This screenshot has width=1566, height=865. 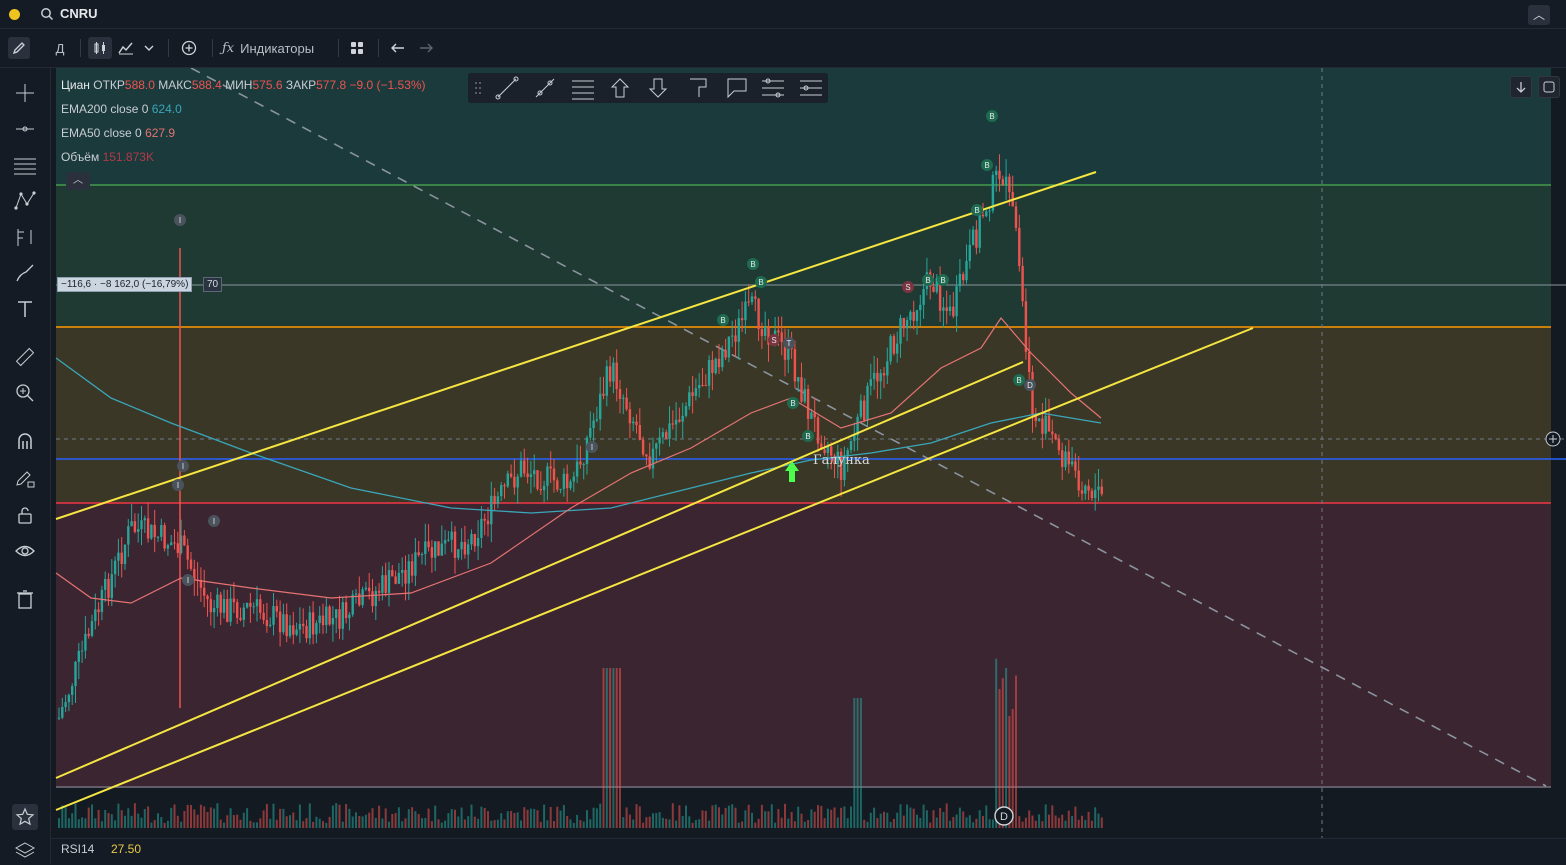 I want to click on ruler-icon, so click(x=25, y=357).